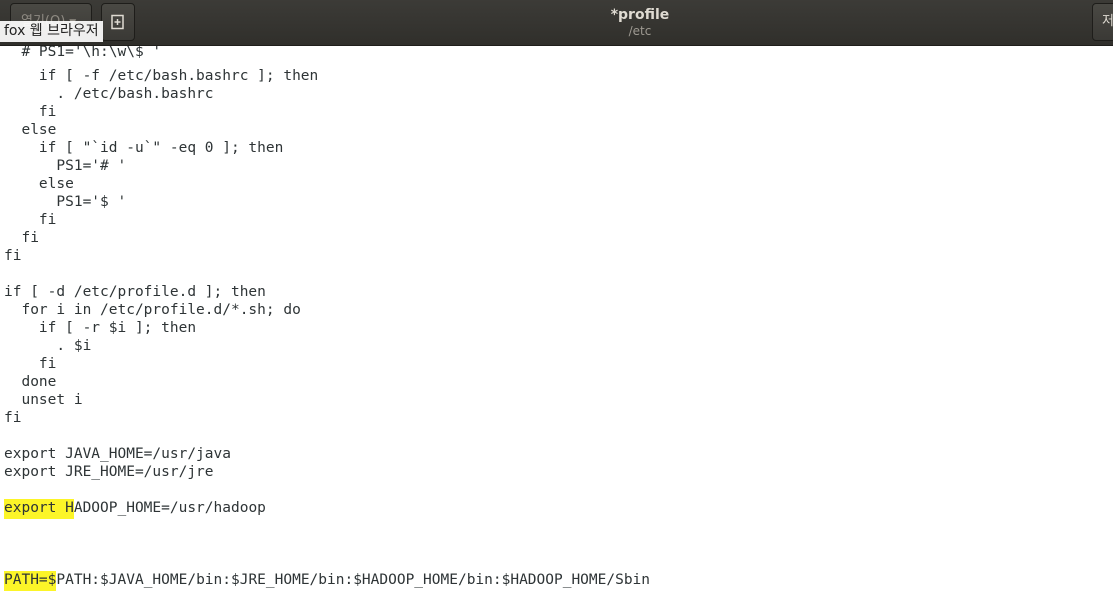  What do you see at coordinates (39, 509) in the screenshot?
I see `search-highlight: export H` at bounding box center [39, 509].